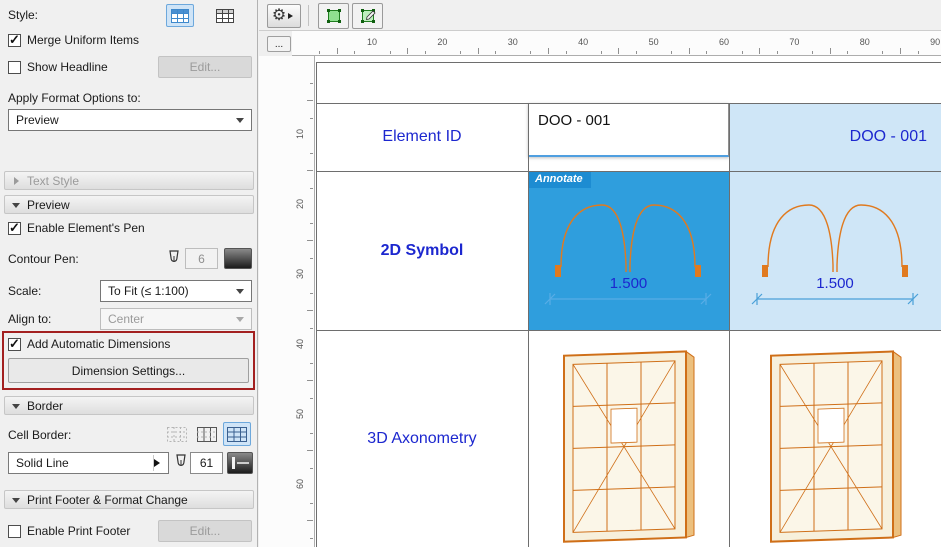 The image size is (941, 547). Describe the element at coordinates (835, 283) in the screenshot. I see `dimension-value: 1.500` at that location.